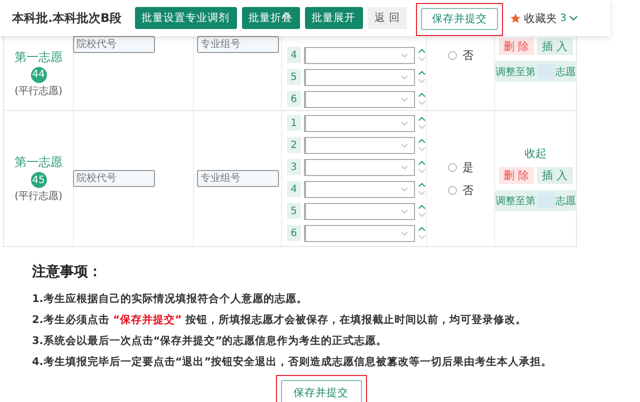 The width and height of the screenshot is (640, 402). I want to click on note-text: 3.系统会以最后一次点击“保存并提交”的志愿信息作为考生的正式志愿。, so click(210, 341).